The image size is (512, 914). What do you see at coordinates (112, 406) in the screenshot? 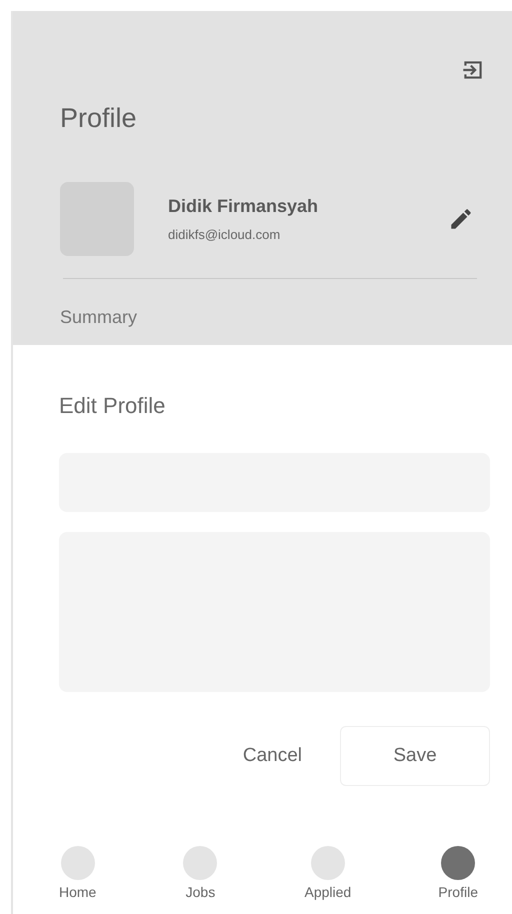
I see `sheet-title: Edit Profile` at bounding box center [112, 406].